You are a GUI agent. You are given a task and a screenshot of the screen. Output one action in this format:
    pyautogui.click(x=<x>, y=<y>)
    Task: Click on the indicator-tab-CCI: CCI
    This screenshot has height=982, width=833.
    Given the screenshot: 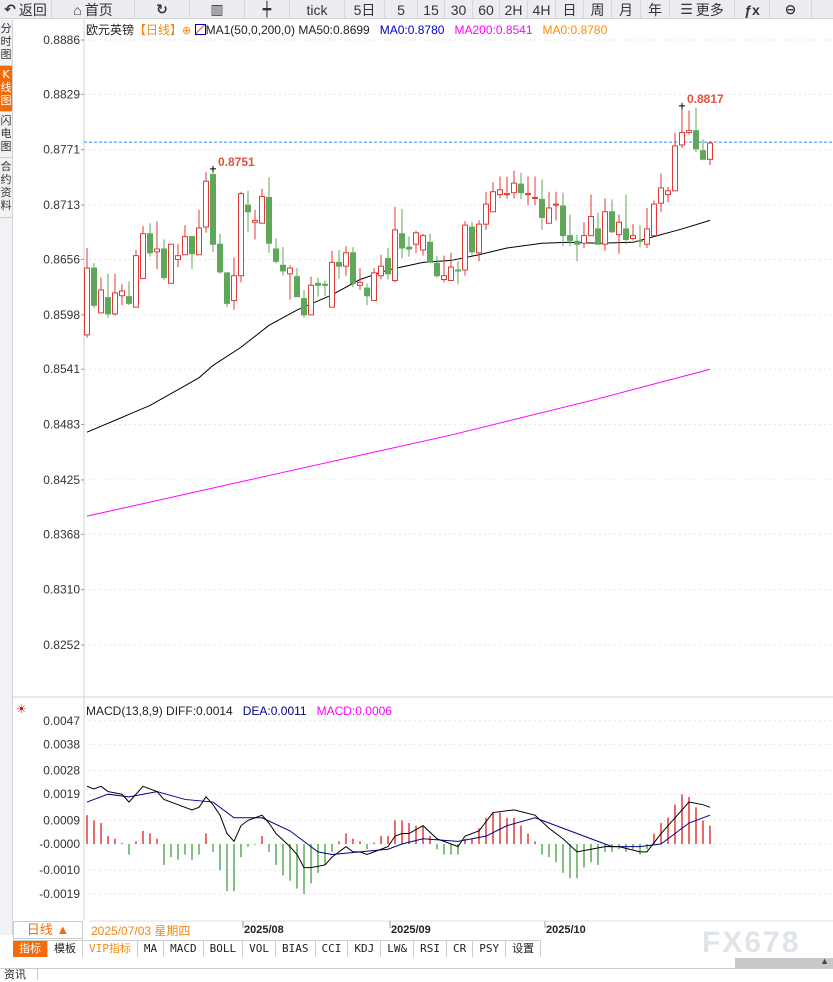 What is the action you would take?
    pyautogui.click(x=332, y=949)
    